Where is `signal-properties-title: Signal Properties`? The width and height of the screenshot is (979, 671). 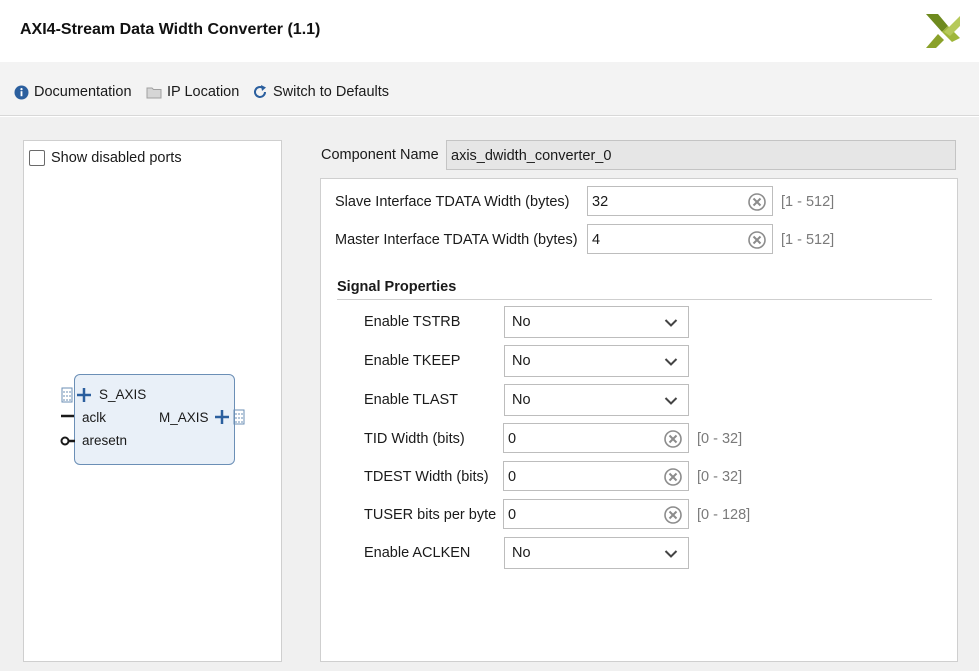 signal-properties-title: Signal Properties is located at coordinates (397, 287).